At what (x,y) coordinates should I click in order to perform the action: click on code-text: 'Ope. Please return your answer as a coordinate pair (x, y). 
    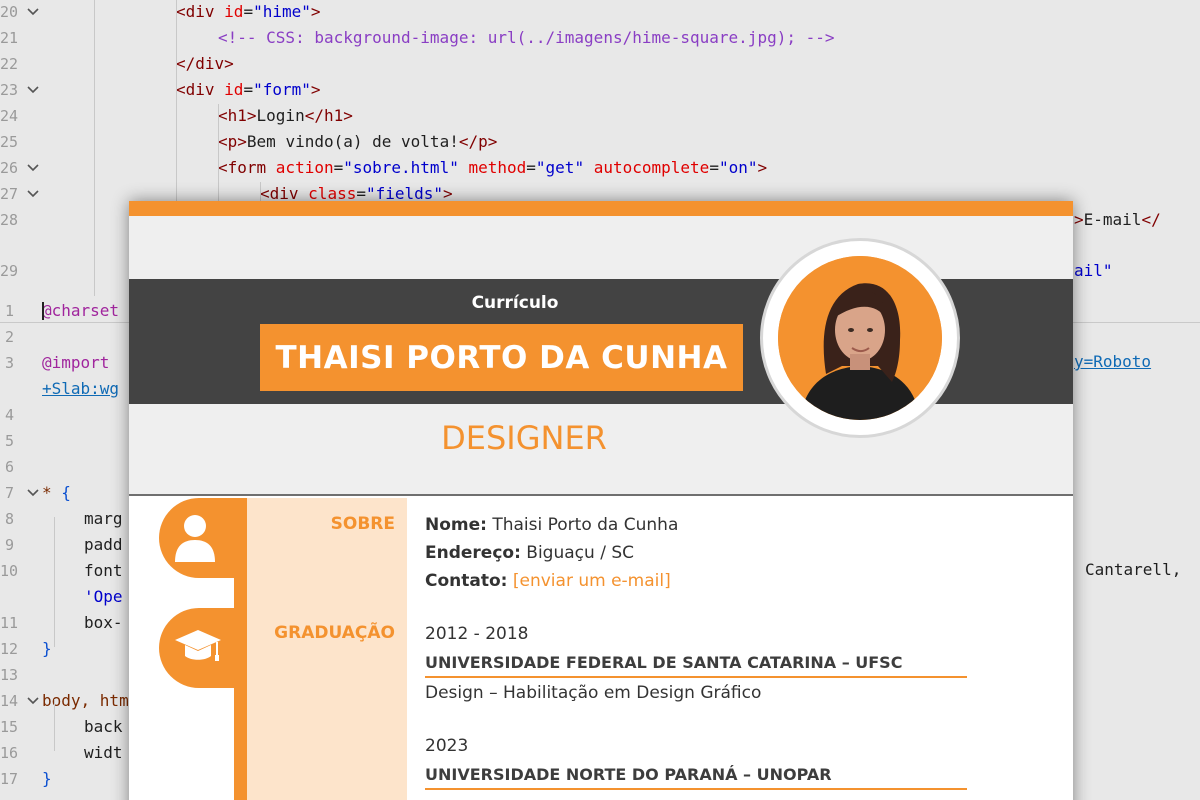
    Looking at the image, I should click on (103, 596).